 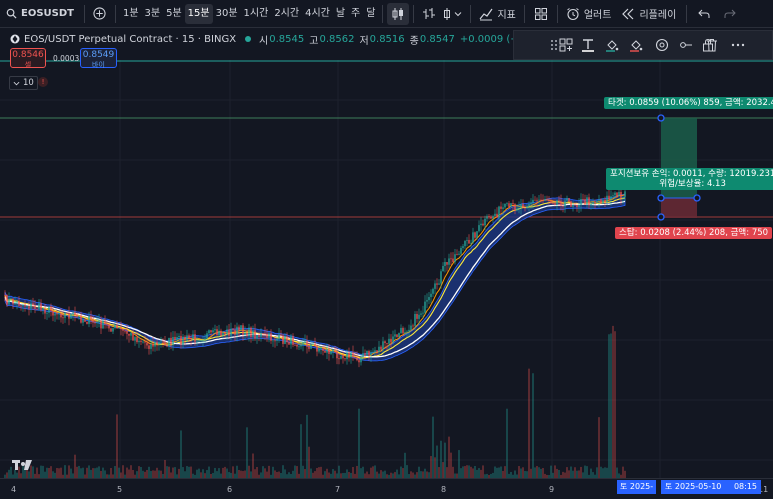 I want to click on text-color-button, so click(x=588, y=45).